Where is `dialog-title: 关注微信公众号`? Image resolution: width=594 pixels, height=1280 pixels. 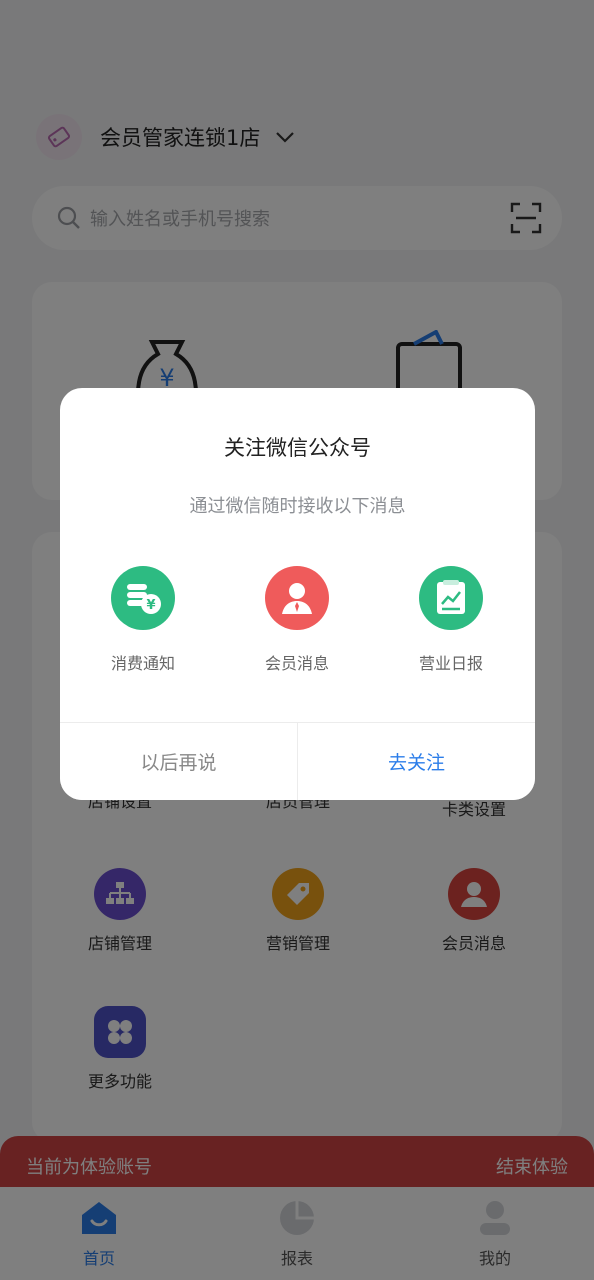
dialog-title: 关注微信公众号 is located at coordinates (297, 448).